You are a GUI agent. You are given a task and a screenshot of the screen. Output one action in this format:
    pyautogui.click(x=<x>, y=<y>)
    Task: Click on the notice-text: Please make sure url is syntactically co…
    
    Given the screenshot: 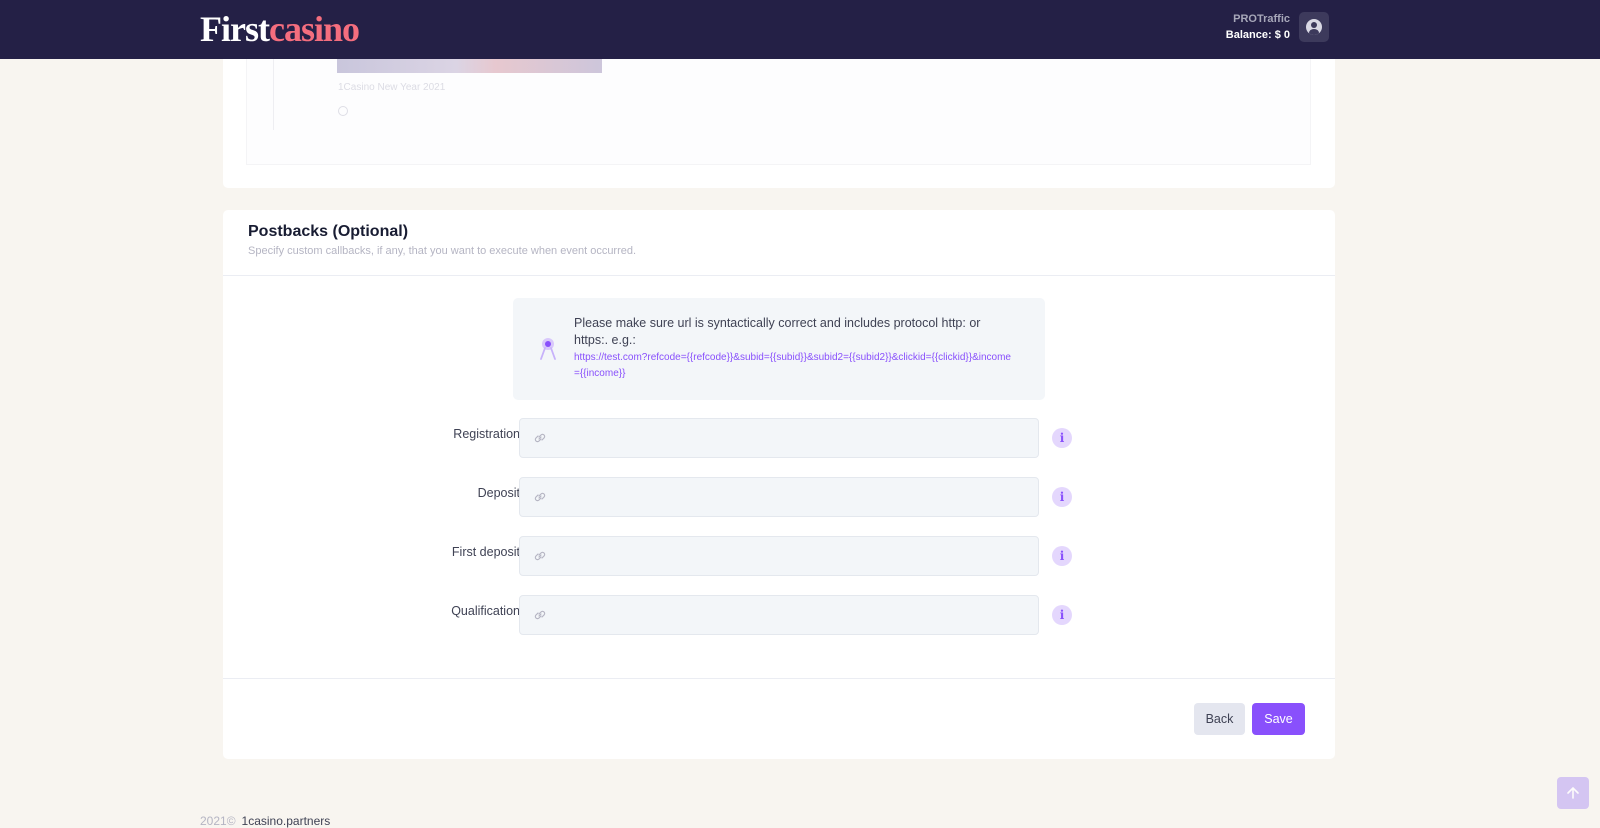 What is the action you would take?
    pyautogui.click(x=777, y=331)
    